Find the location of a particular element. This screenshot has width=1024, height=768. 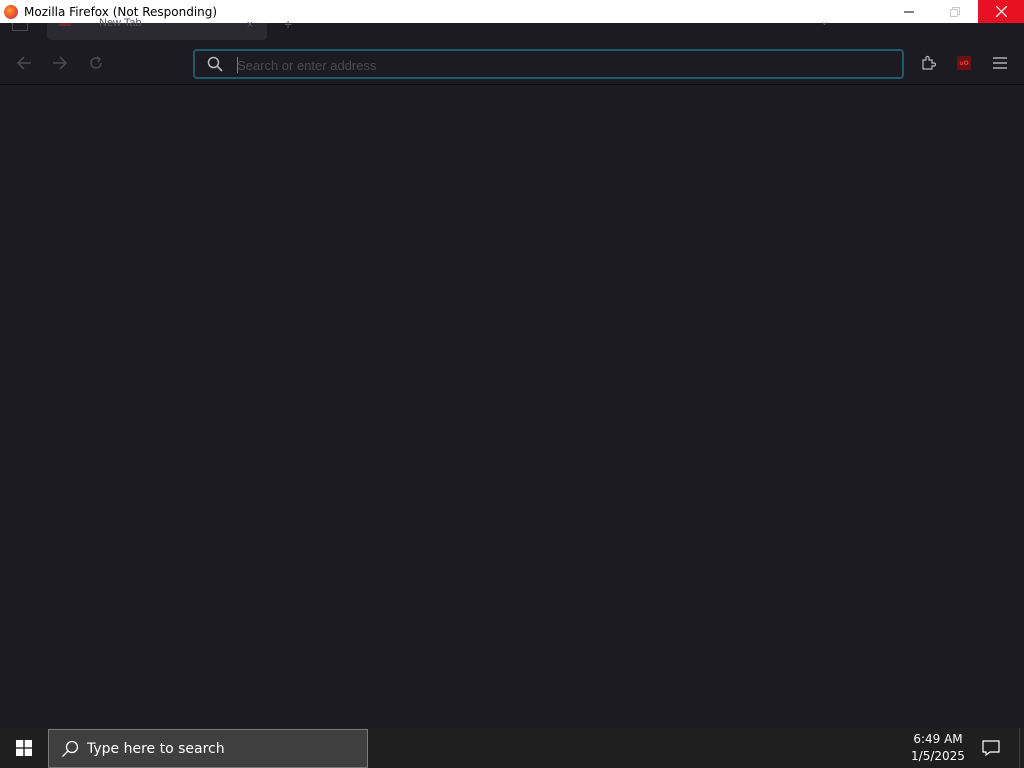

tab-new-tab: New Tab × is located at coordinates (157, 28).